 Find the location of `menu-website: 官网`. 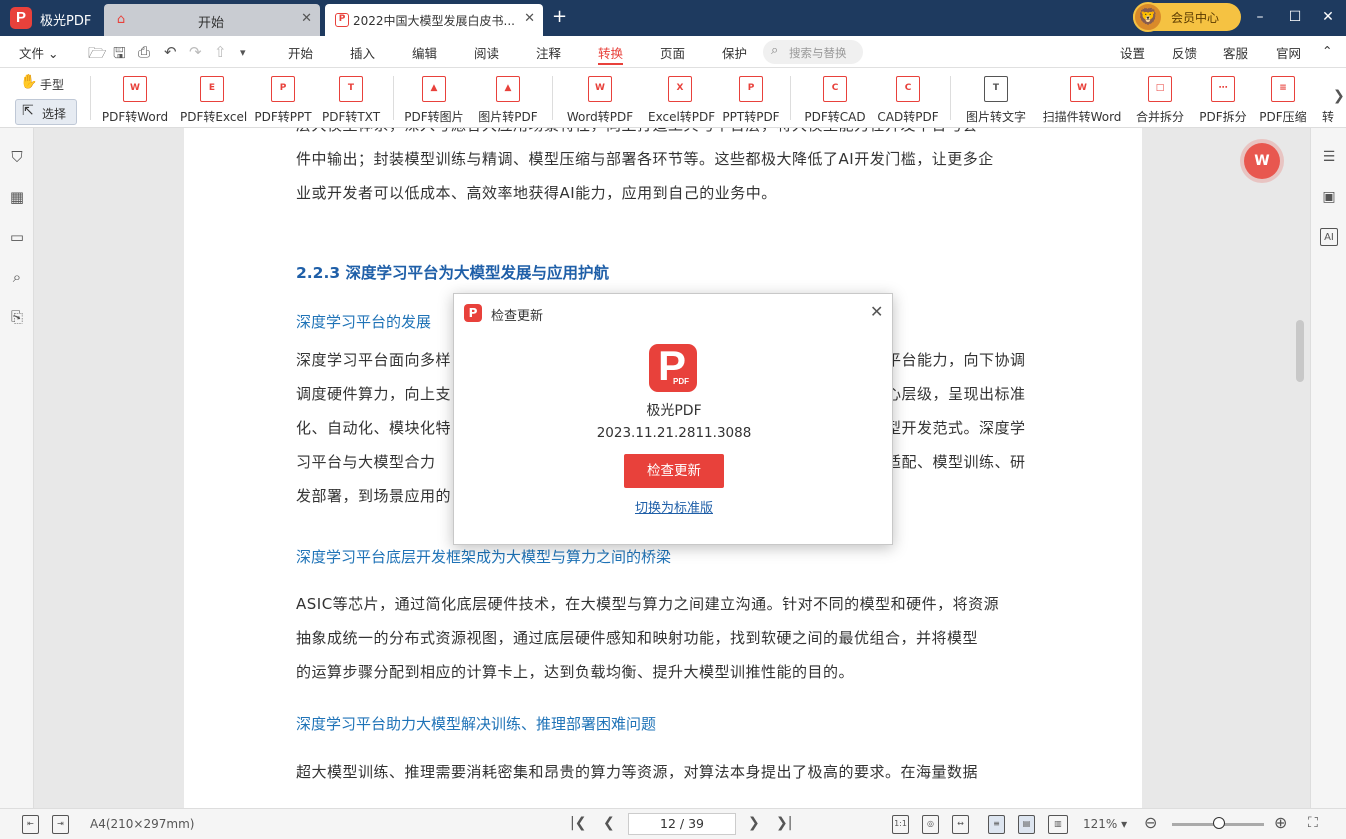

menu-website: 官网 is located at coordinates (1288, 52).